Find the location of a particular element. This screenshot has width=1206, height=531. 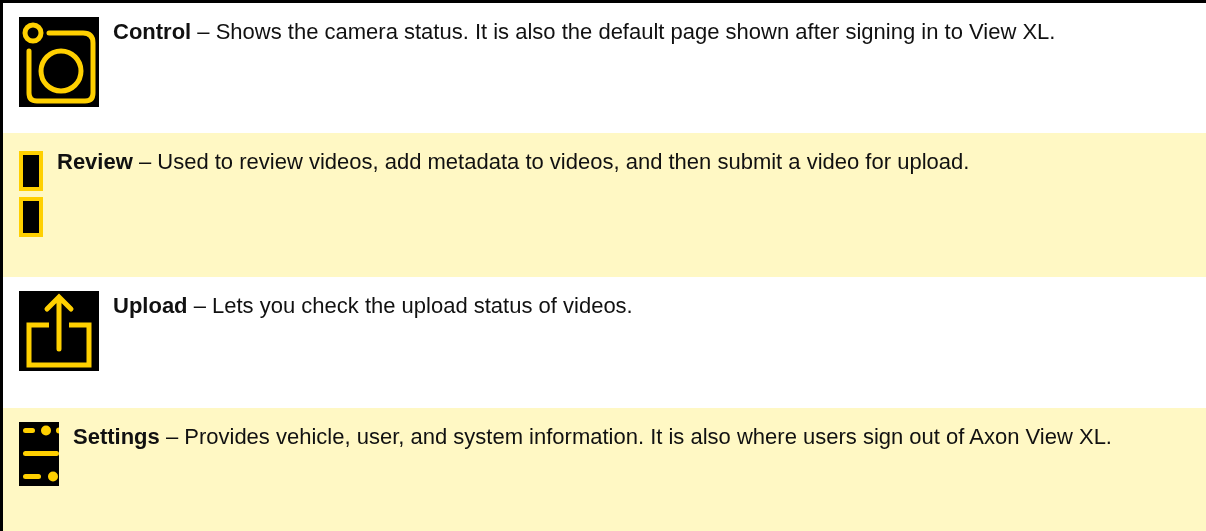

feature-description: Review – Used to review videos, add metadata to videos, and then submit a video for upload. is located at coordinates (514, 162).